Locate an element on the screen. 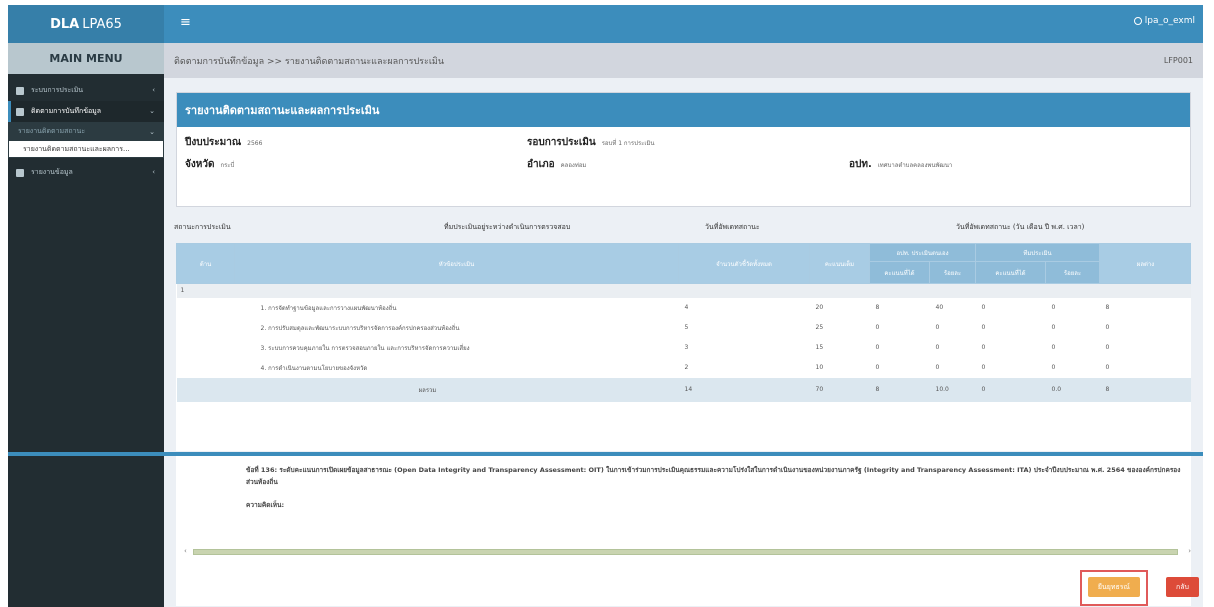 The image size is (1214, 607). chart-icon is located at coordinates (20, 172).